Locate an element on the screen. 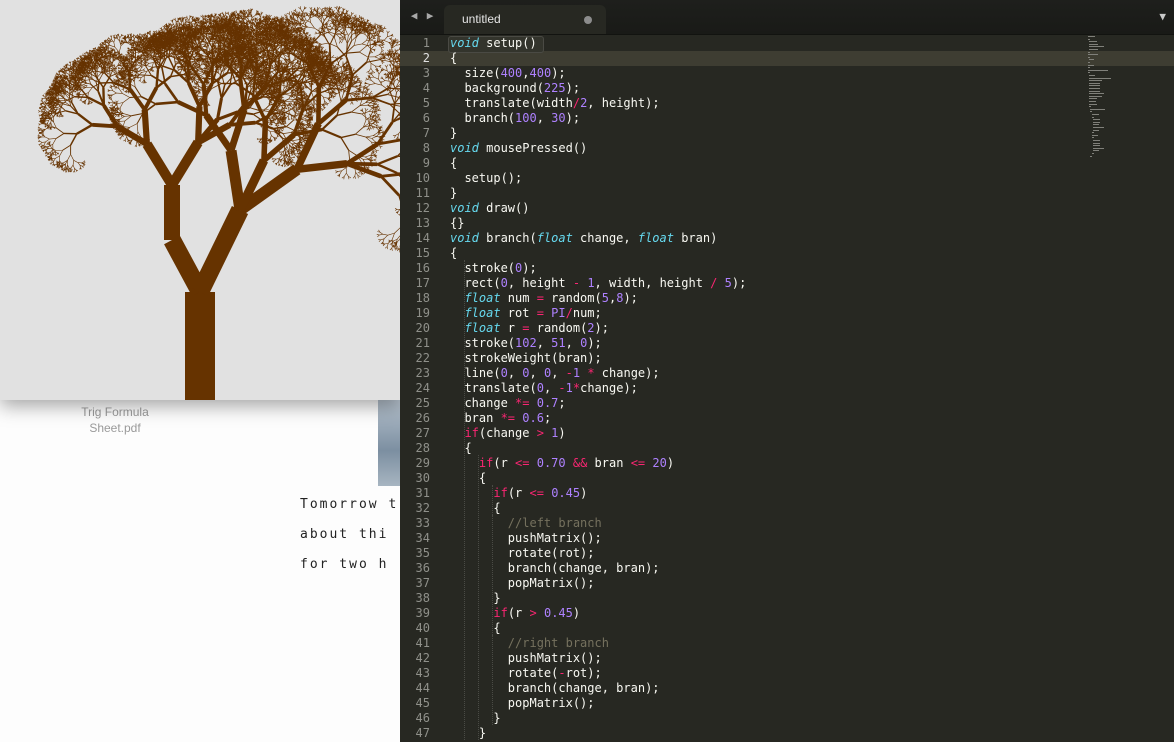 This screenshot has height=742, width=1174. desktop-photo is located at coordinates (389, 442).